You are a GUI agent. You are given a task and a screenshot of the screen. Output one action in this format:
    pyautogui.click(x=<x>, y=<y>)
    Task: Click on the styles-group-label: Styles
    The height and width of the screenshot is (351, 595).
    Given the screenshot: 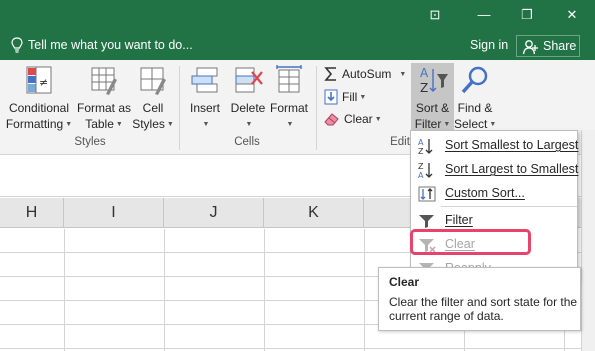 What is the action you would take?
    pyautogui.click(x=90, y=142)
    